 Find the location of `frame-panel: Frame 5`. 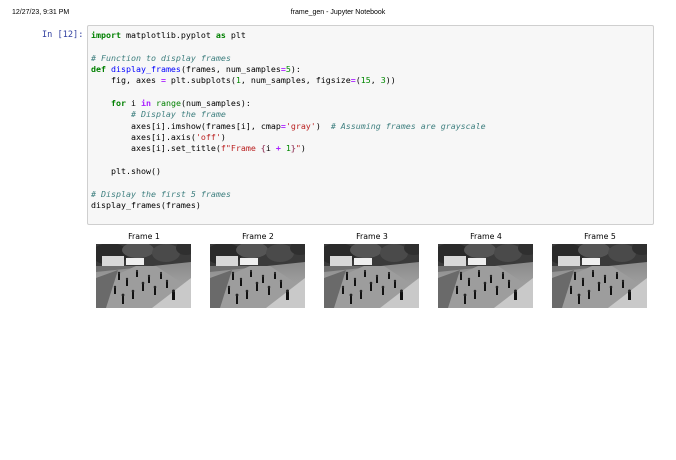

frame-panel: Frame 5 is located at coordinates (600, 269).